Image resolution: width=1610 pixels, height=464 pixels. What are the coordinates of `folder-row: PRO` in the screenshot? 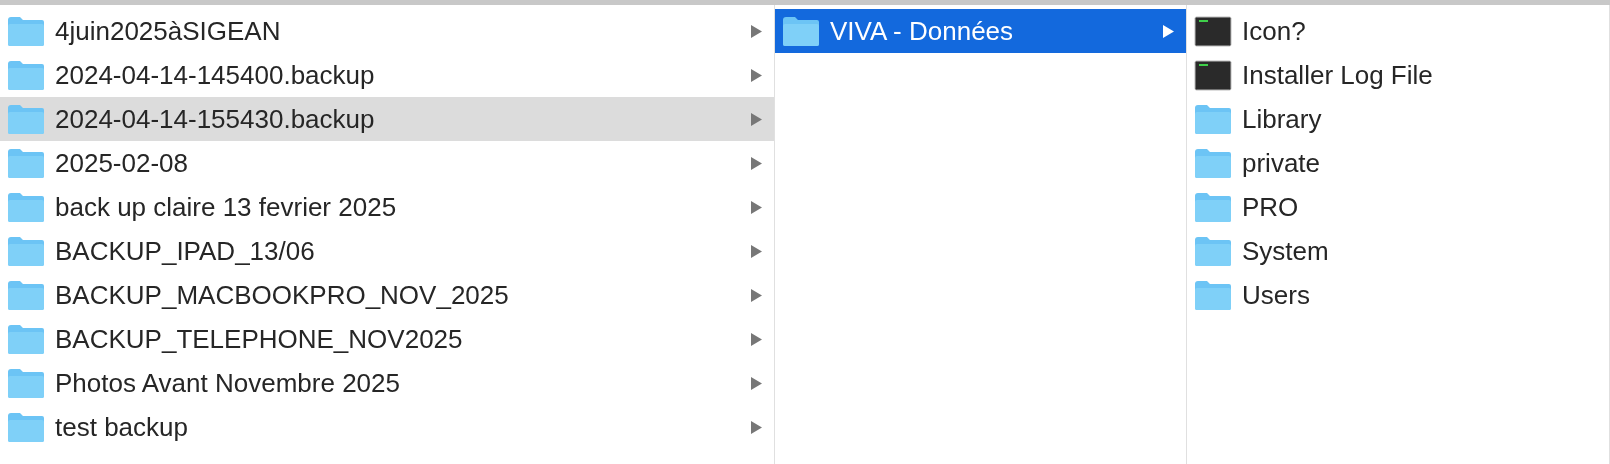 It's located at (1398, 207).